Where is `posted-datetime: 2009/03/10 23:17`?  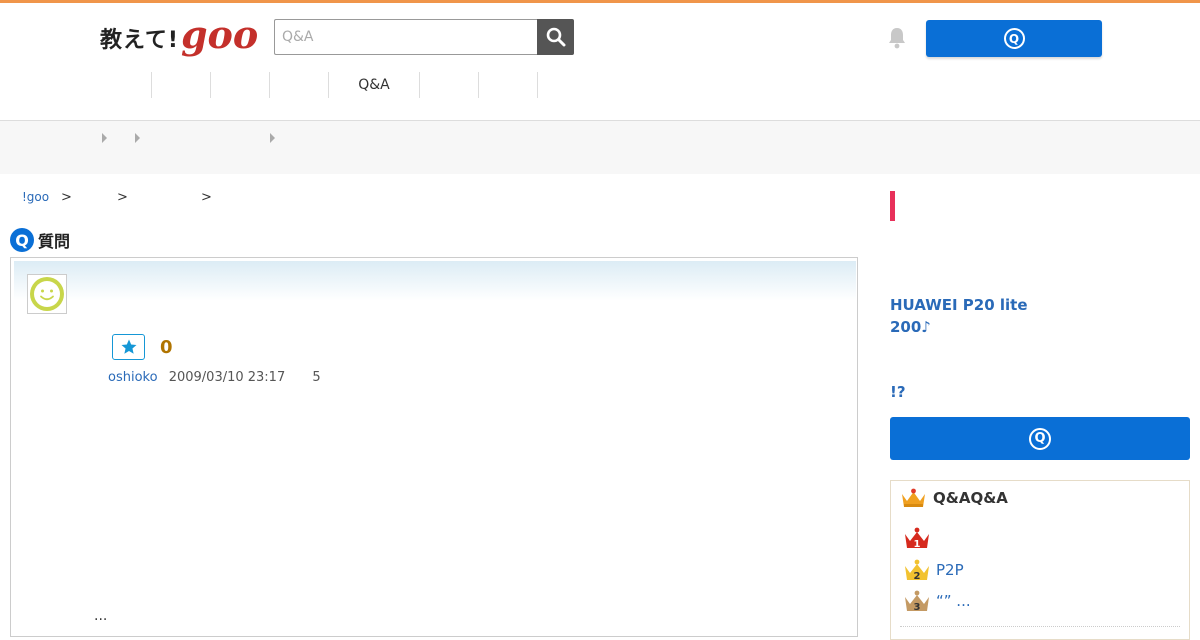
posted-datetime: 2009/03/10 23:17 is located at coordinates (227, 377).